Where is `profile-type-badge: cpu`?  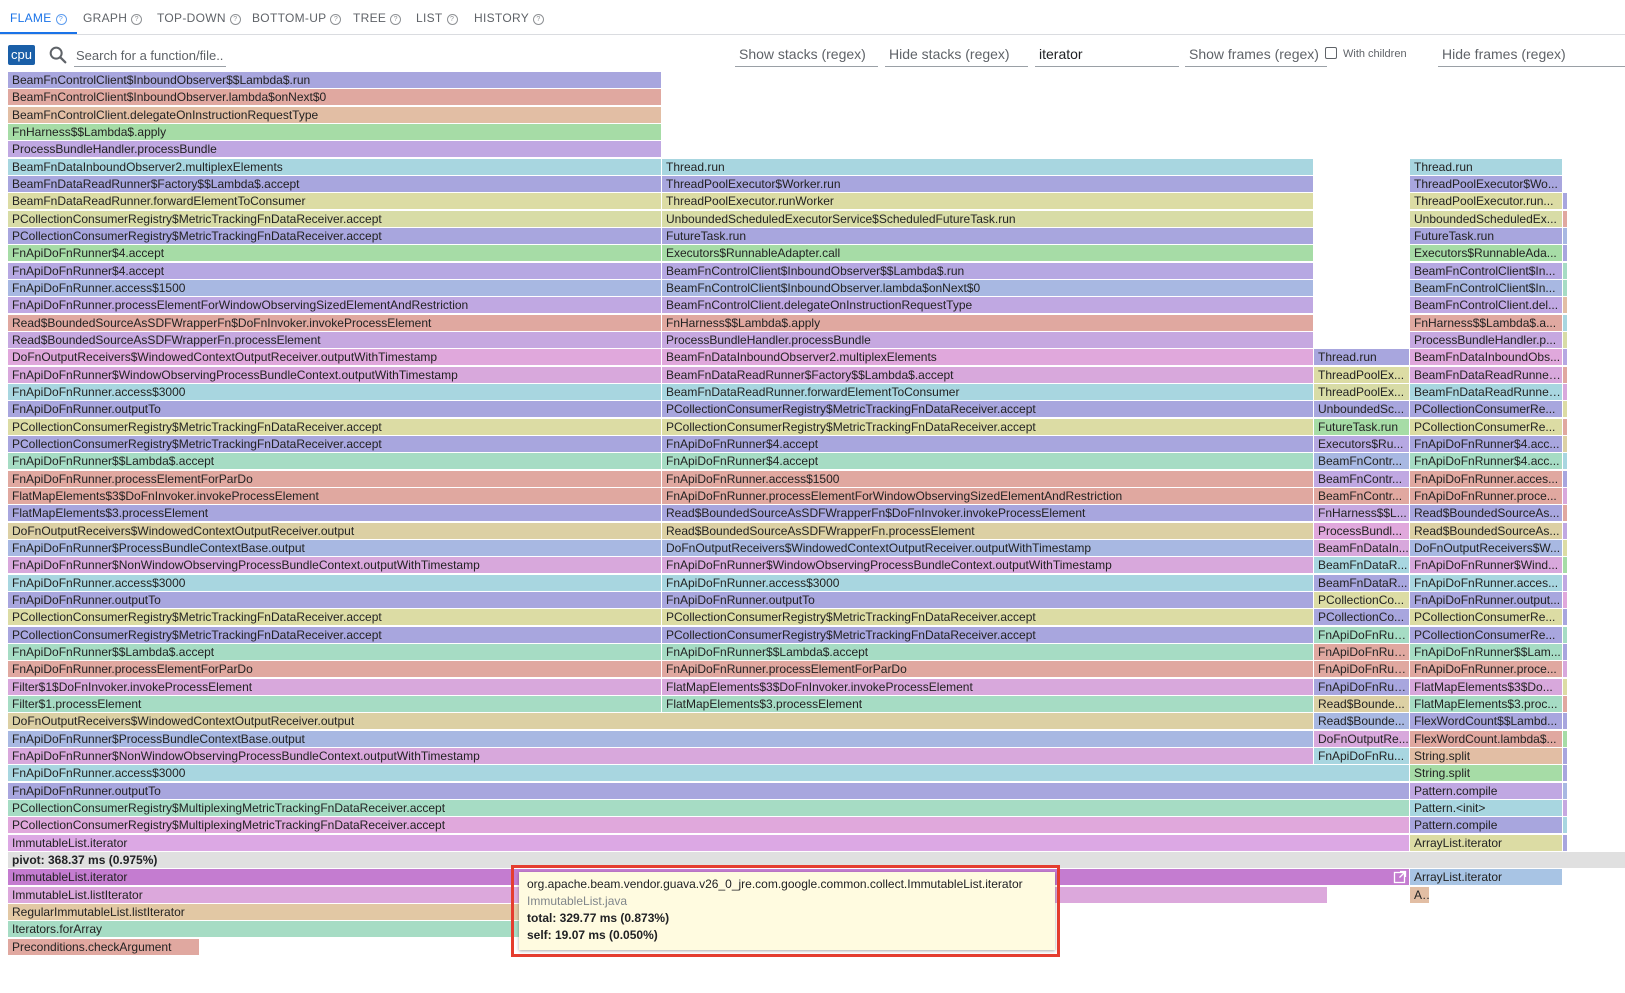
profile-type-badge: cpu is located at coordinates (21, 55).